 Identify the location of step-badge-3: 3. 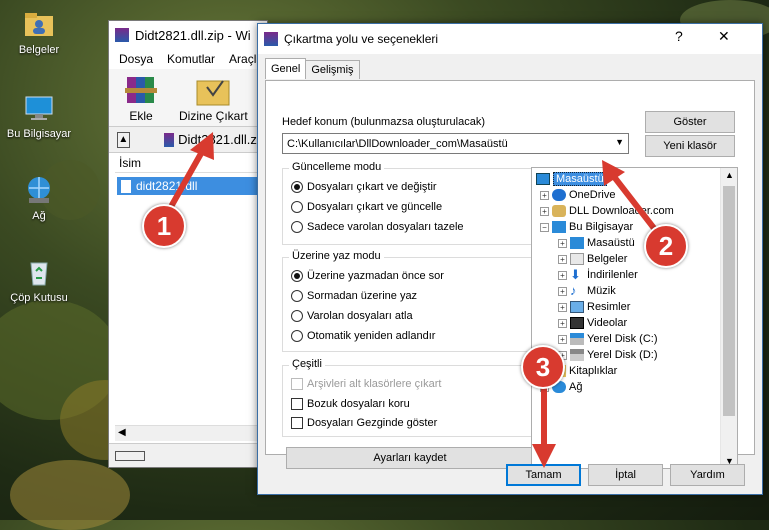
(543, 367).